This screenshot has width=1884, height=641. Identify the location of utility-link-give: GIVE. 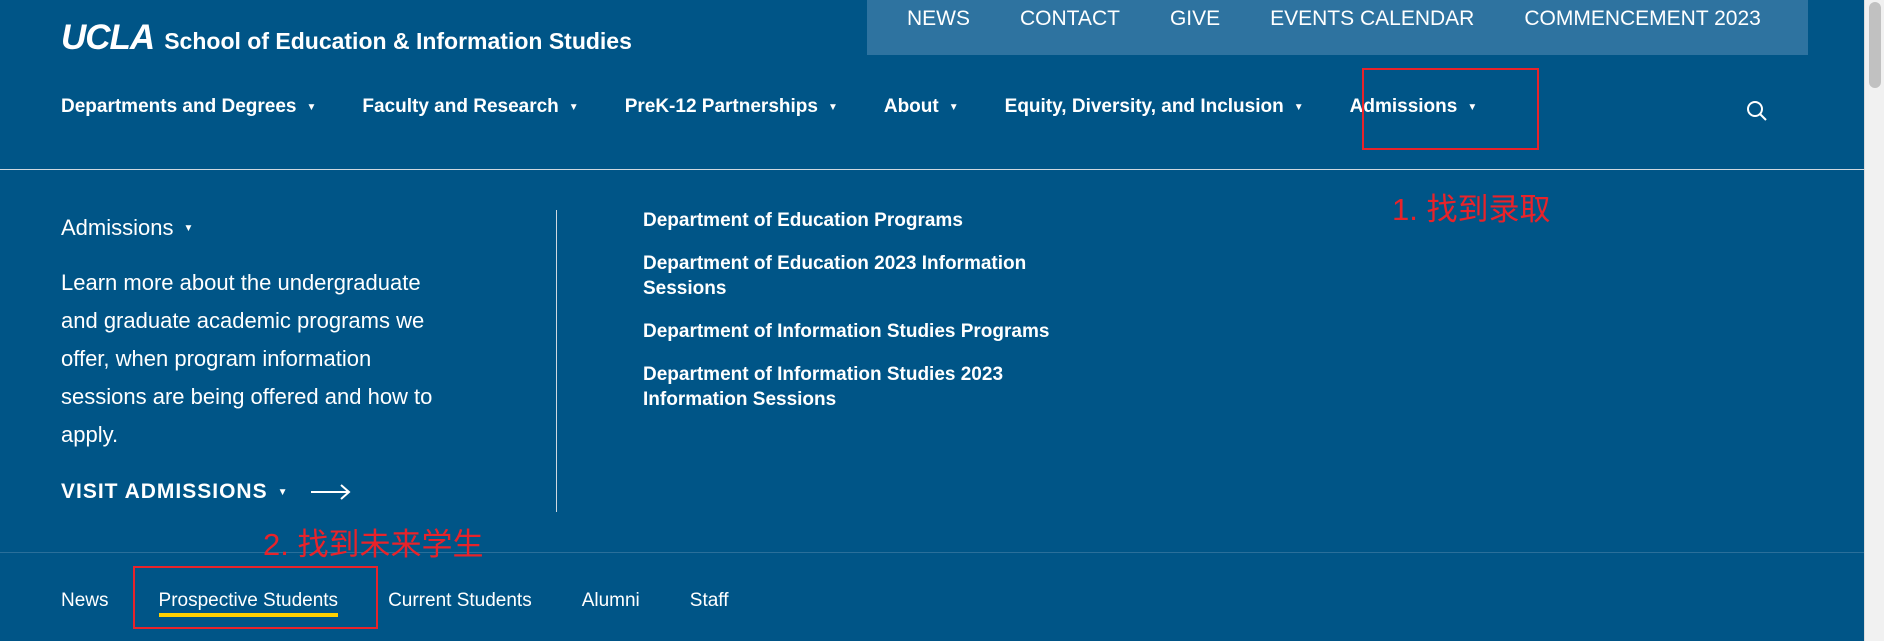
(1195, 19).